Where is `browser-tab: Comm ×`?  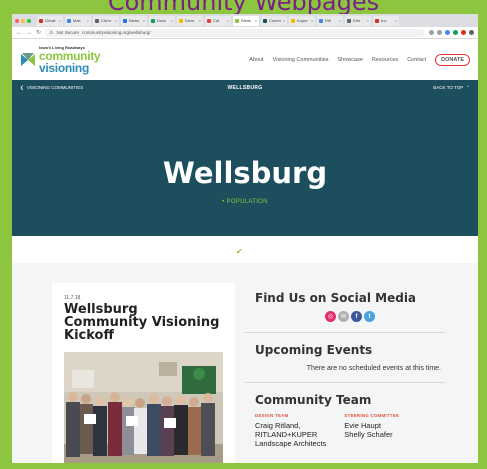
browser-tab: Comm × is located at coordinates (274, 20).